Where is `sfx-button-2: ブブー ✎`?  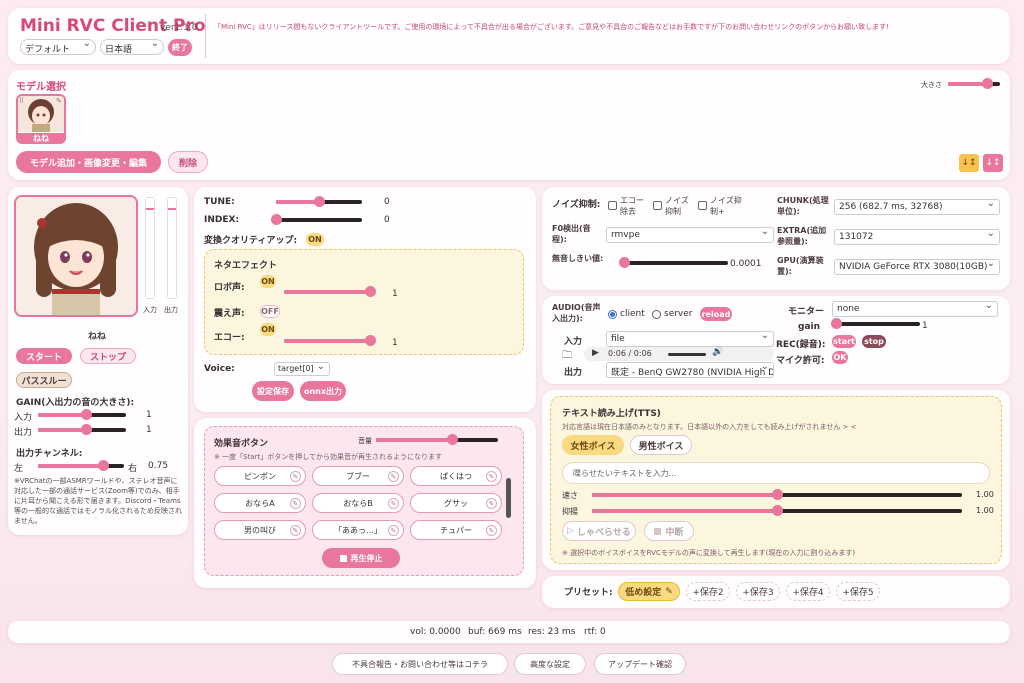
sfx-button-2: ブブー ✎ is located at coordinates (358, 476).